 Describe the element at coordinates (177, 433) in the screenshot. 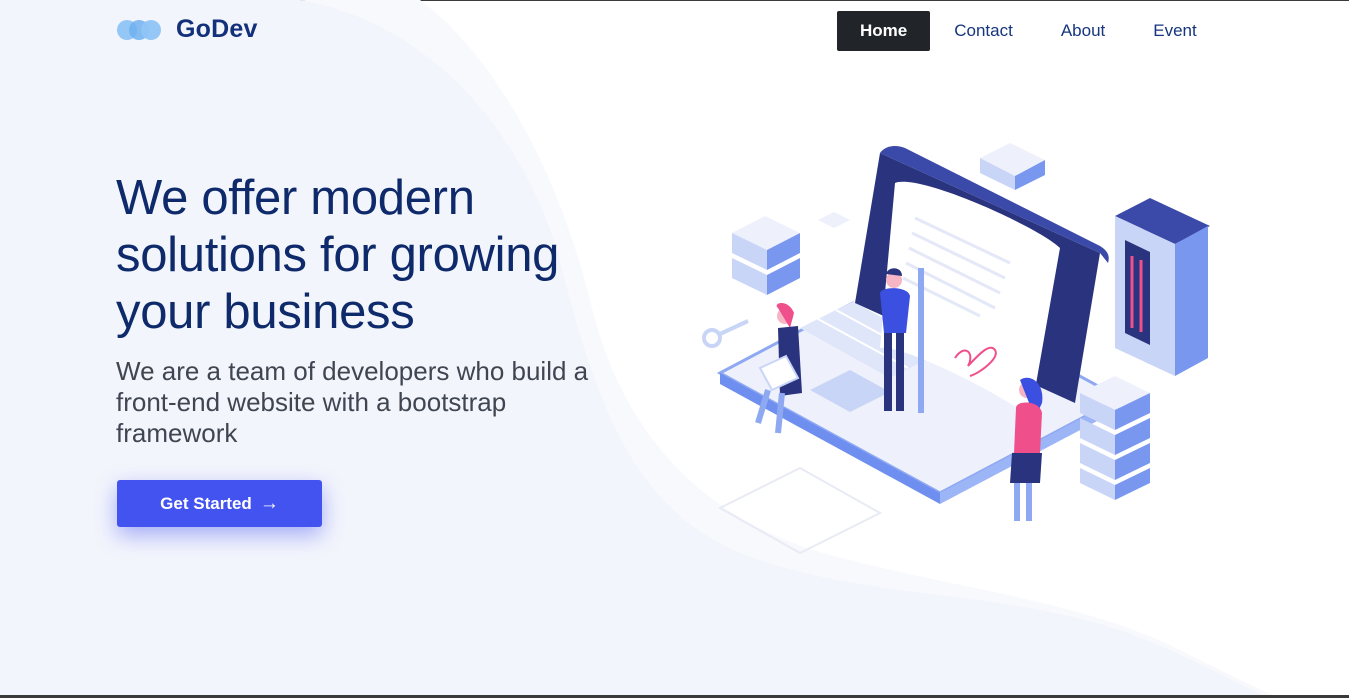

I see `hero-subtitle-line: framework` at that location.